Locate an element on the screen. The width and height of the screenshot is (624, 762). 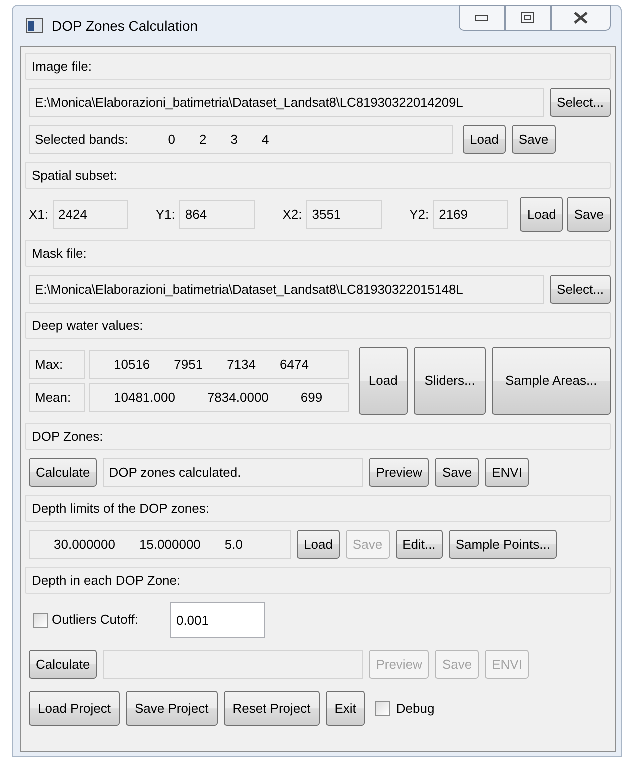
value-text: 5.0 is located at coordinates (233, 545).